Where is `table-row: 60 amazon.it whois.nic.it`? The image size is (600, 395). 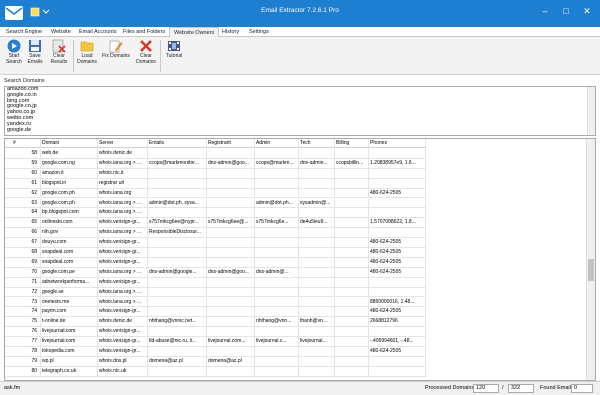 table-row: 60 amazon.it whois.nic.it is located at coordinates (215, 173).